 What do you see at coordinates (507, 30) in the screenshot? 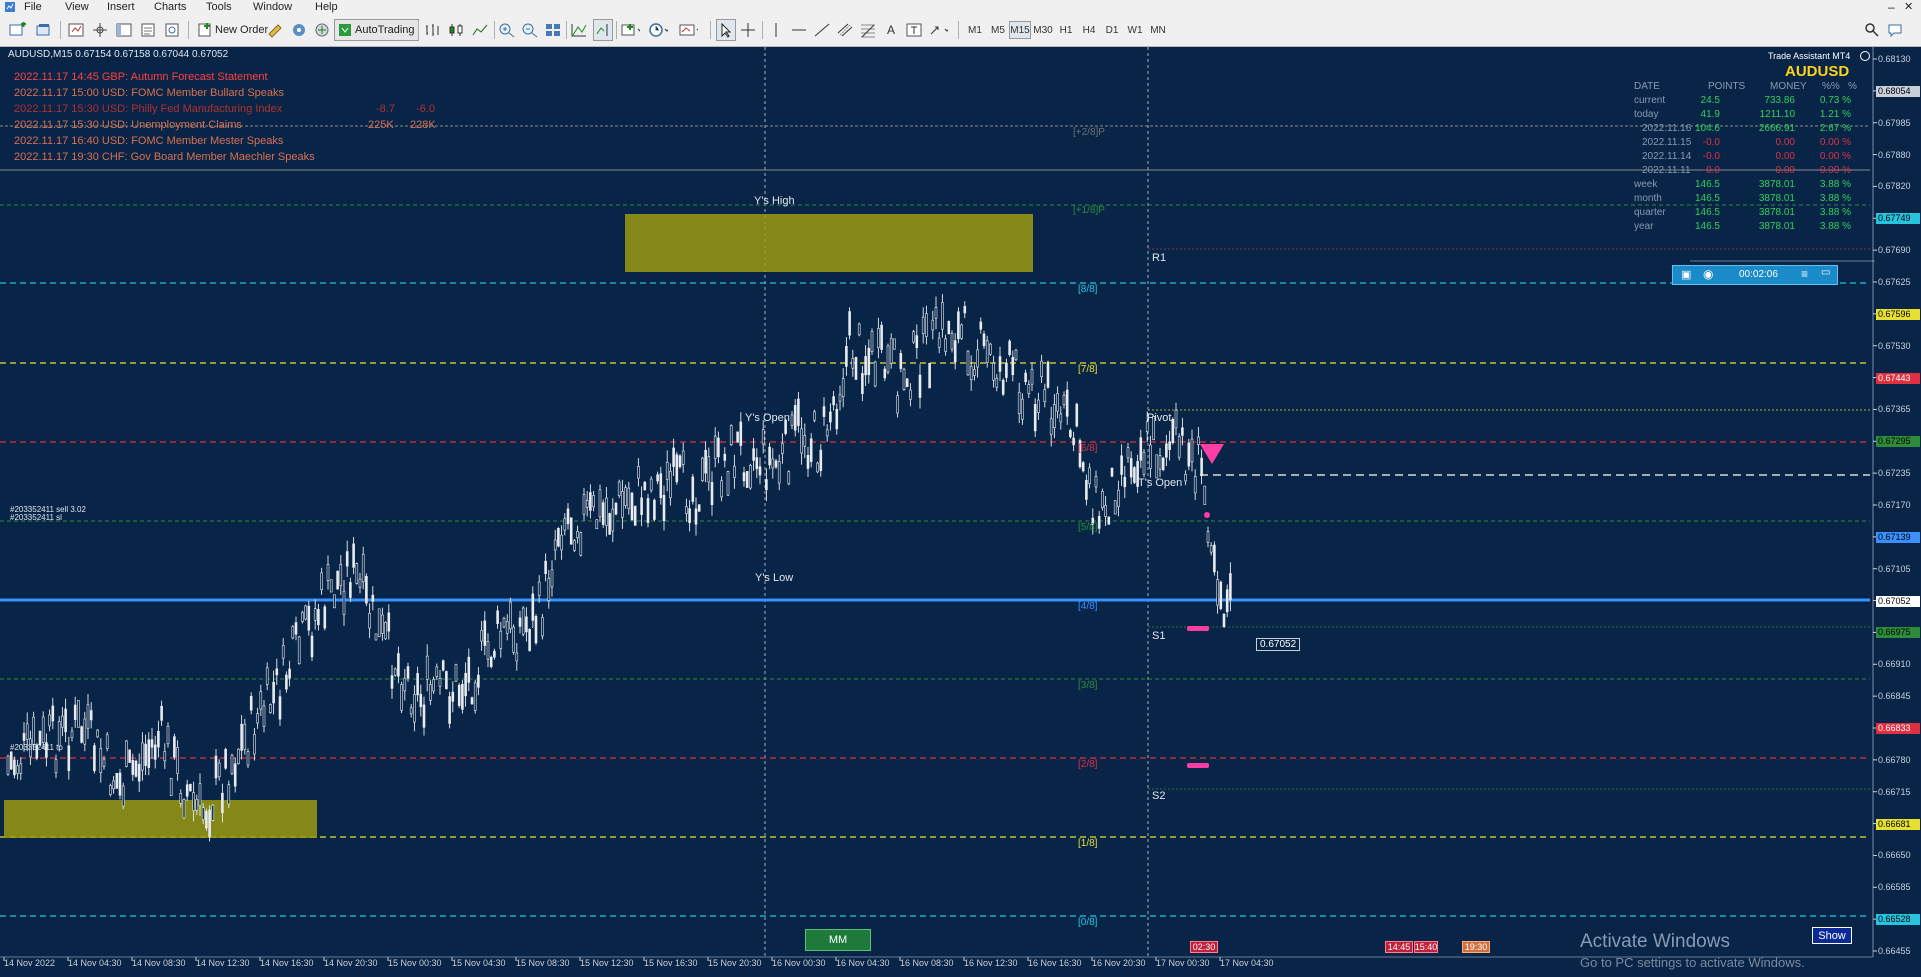
I see `zoom-in-icon` at bounding box center [507, 30].